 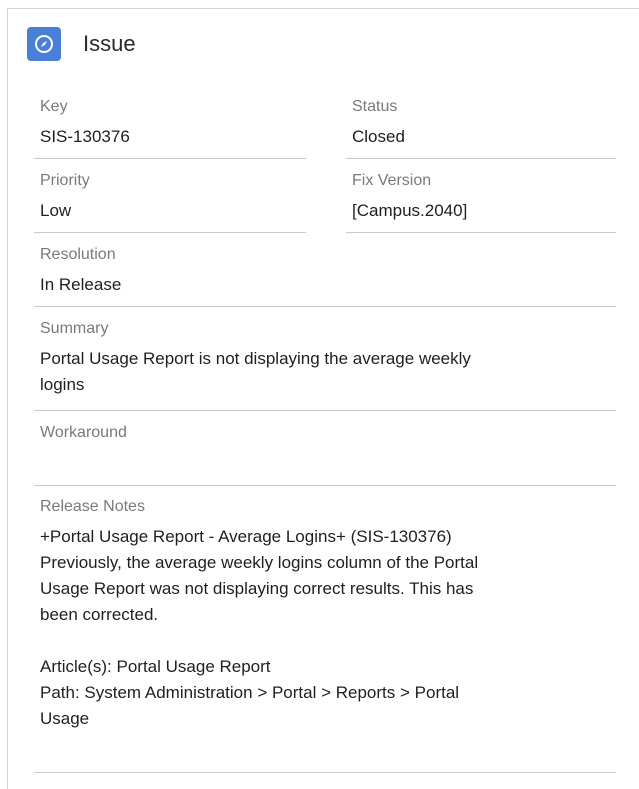 What do you see at coordinates (392, 180) in the screenshot?
I see `fix-version-label: Fix Version` at bounding box center [392, 180].